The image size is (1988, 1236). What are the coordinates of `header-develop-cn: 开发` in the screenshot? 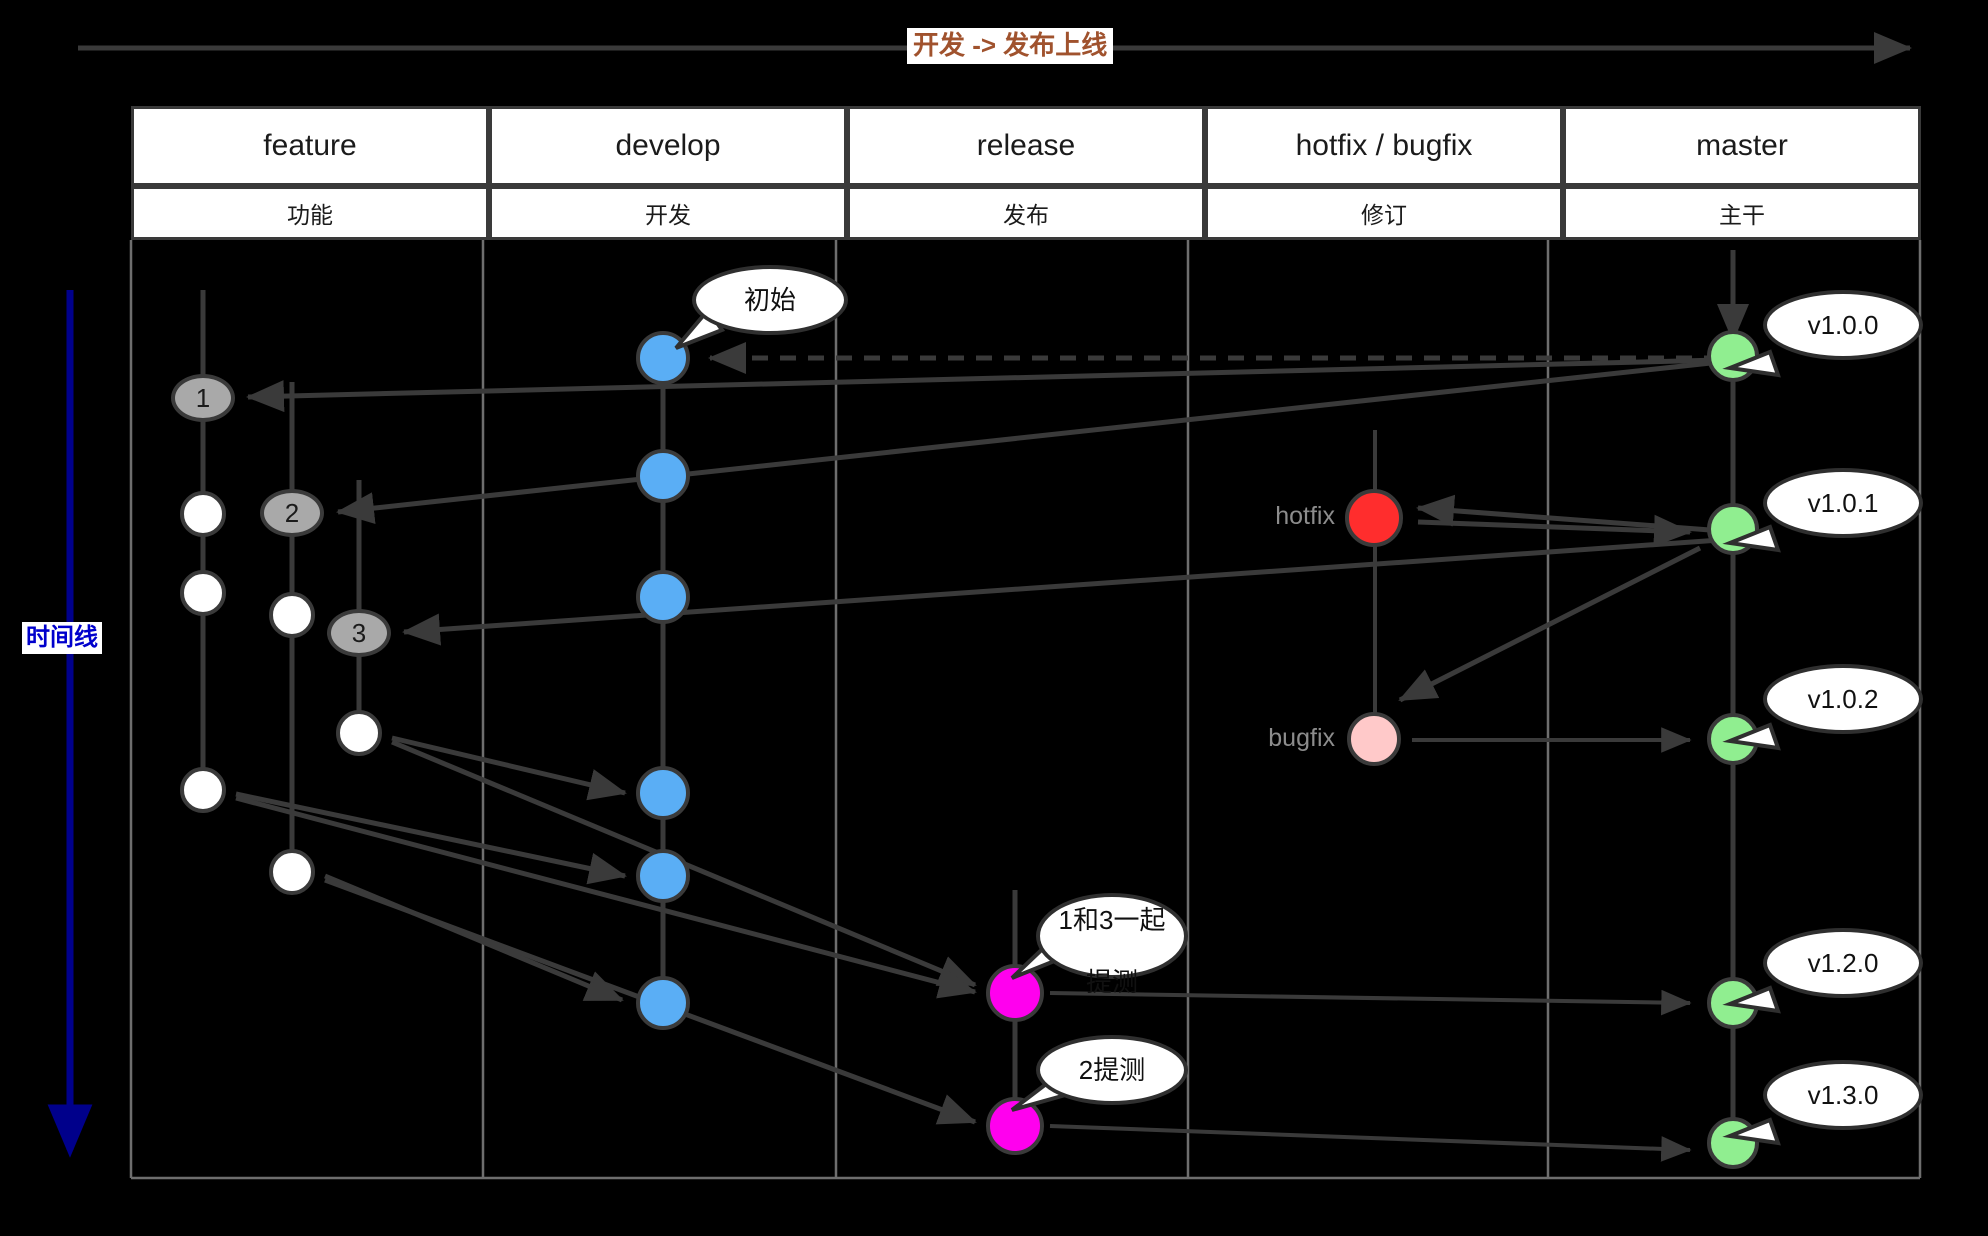 It's located at (668, 213).